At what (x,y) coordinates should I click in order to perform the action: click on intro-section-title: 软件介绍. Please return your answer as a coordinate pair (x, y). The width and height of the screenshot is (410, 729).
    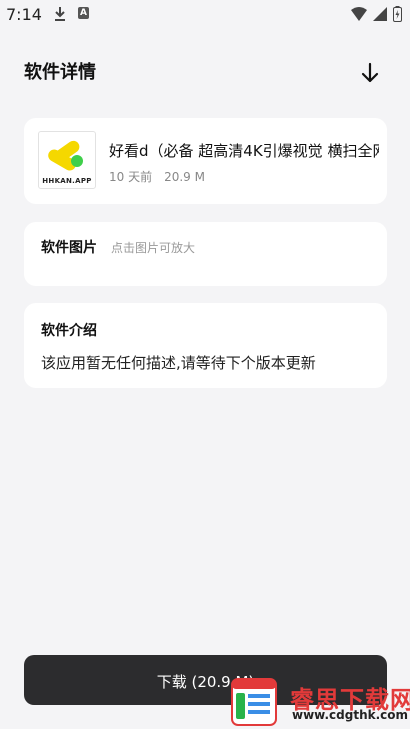
    Looking at the image, I should click on (69, 331).